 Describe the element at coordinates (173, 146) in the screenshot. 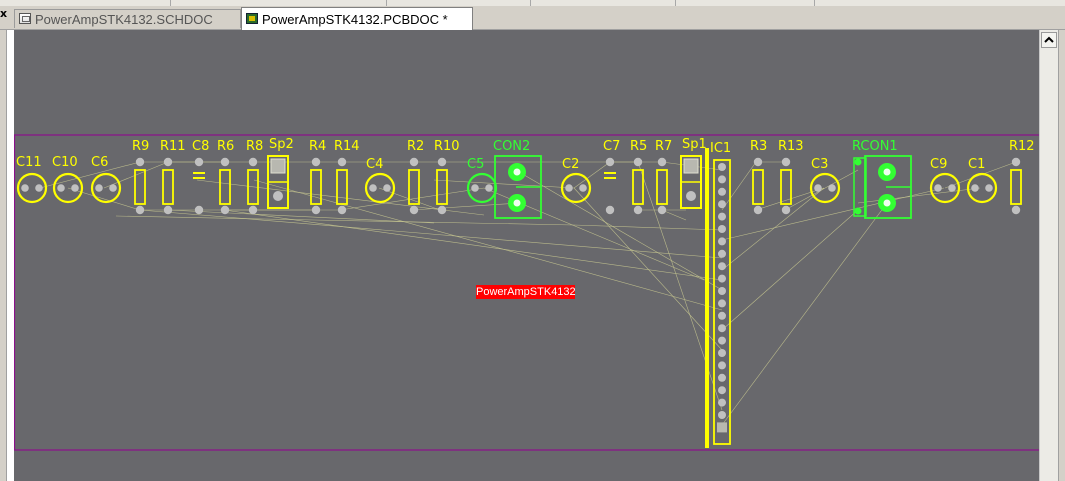

I see `designator-r11: R11` at that location.